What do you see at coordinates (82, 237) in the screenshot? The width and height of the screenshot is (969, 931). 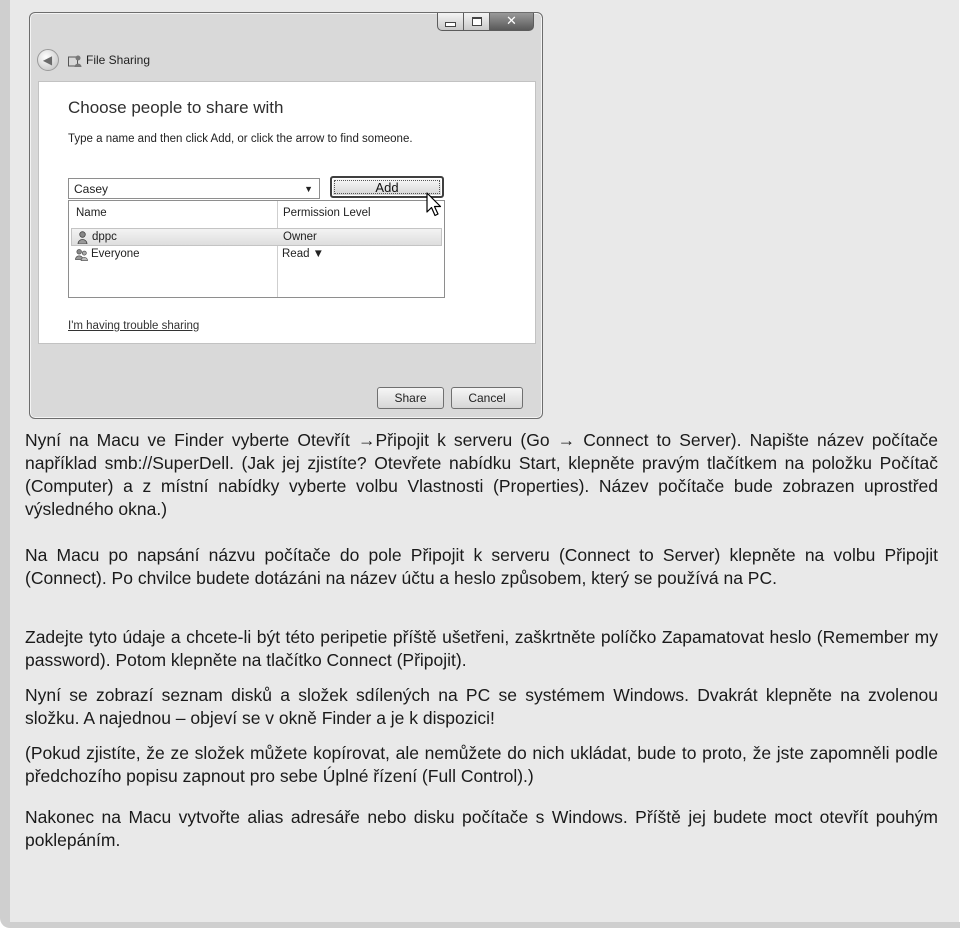 I see `user-icon` at bounding box center [82, 237].